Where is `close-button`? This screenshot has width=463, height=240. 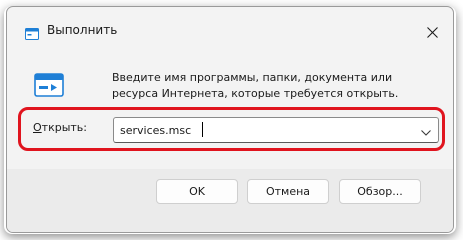
close-button is located at coordinates (432, 32).